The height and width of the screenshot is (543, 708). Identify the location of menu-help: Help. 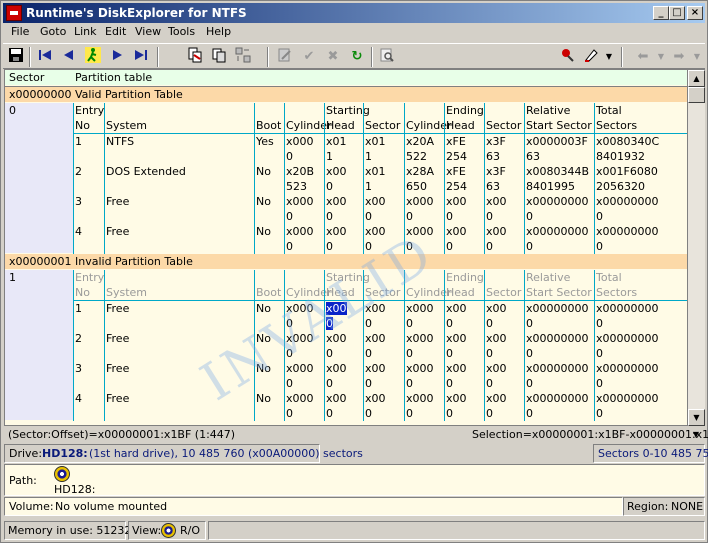
(218, 31).